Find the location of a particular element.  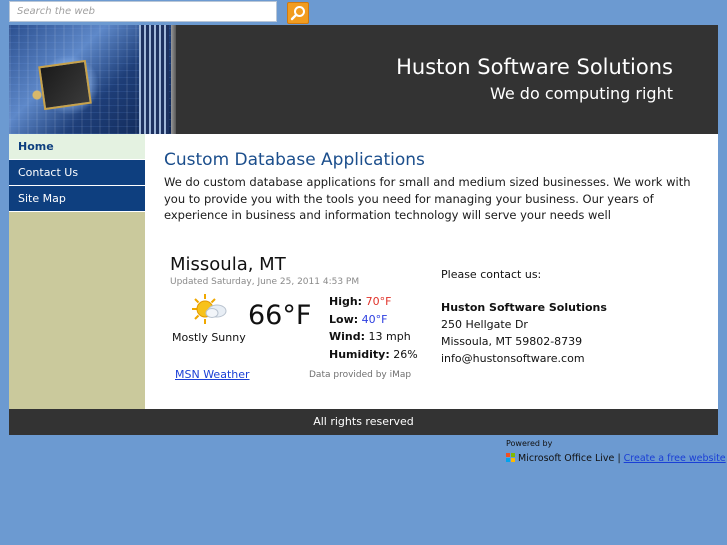

humidity-label: Humidity: is located at coordinates (359, 354).